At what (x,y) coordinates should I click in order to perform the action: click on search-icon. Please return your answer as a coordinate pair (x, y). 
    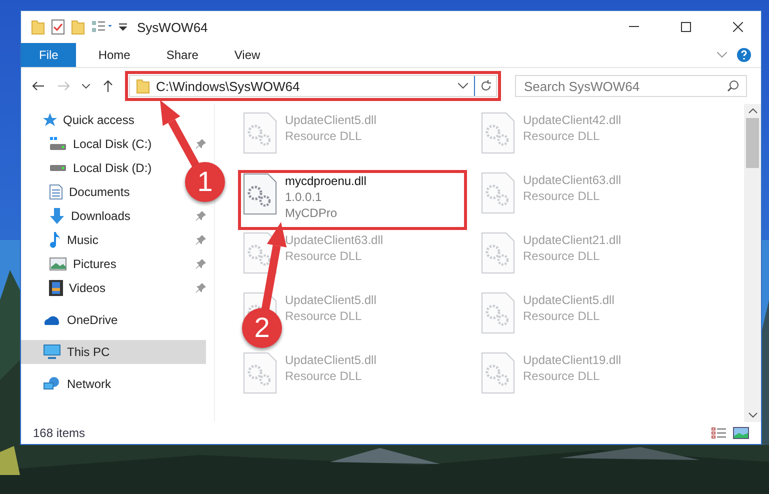
    Looking at the image, I should click on (733, 86).